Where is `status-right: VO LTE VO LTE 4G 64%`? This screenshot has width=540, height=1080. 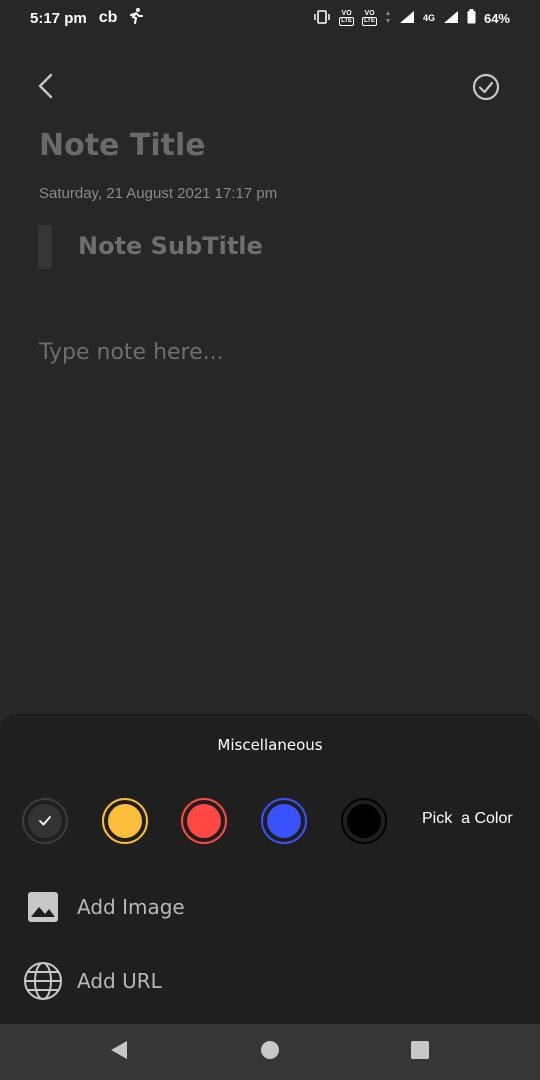
status-right: VO LTE VO LTE 4G 64% is located at coordinates (411, 18).